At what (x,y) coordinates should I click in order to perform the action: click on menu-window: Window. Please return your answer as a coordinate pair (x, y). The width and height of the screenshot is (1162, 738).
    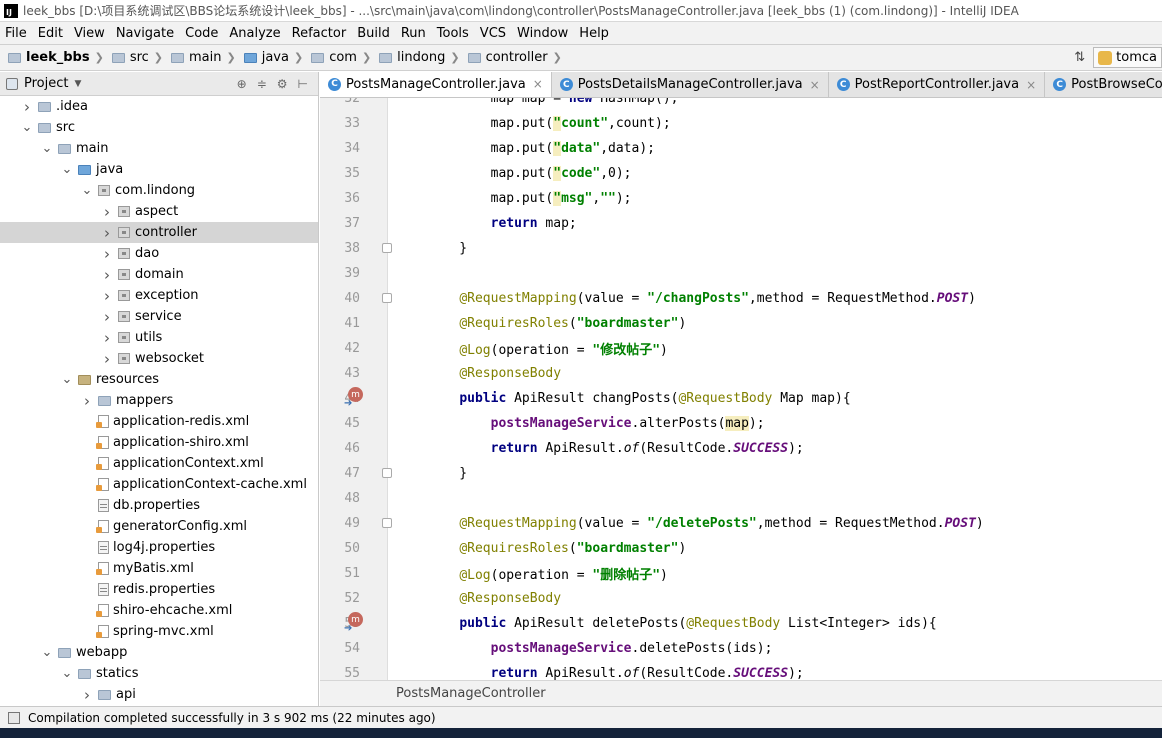
    Looking at the image, I should click on (543, 33).